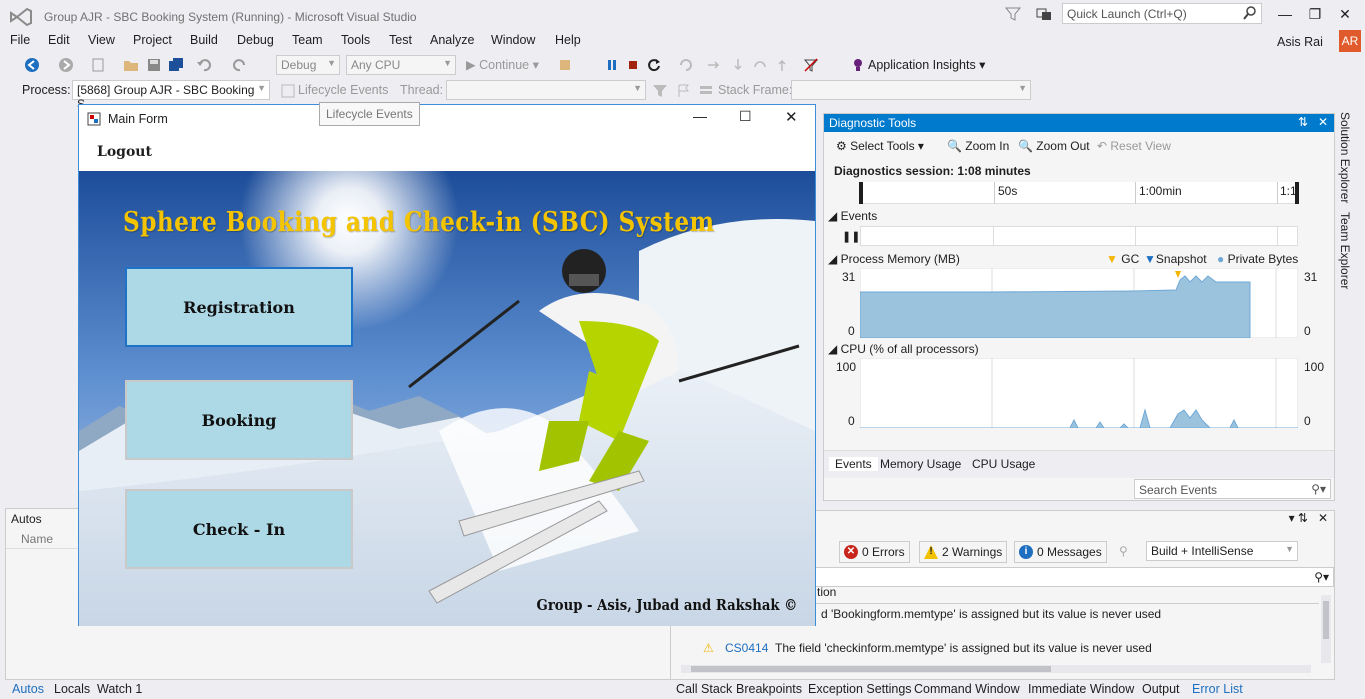 The height and width of the screenshot is (699, 1365). What do you see at coordinates (704, 689) in the screenshot?
I see `tab-call-stack: Call Stack` at bounding box center [704, 689].